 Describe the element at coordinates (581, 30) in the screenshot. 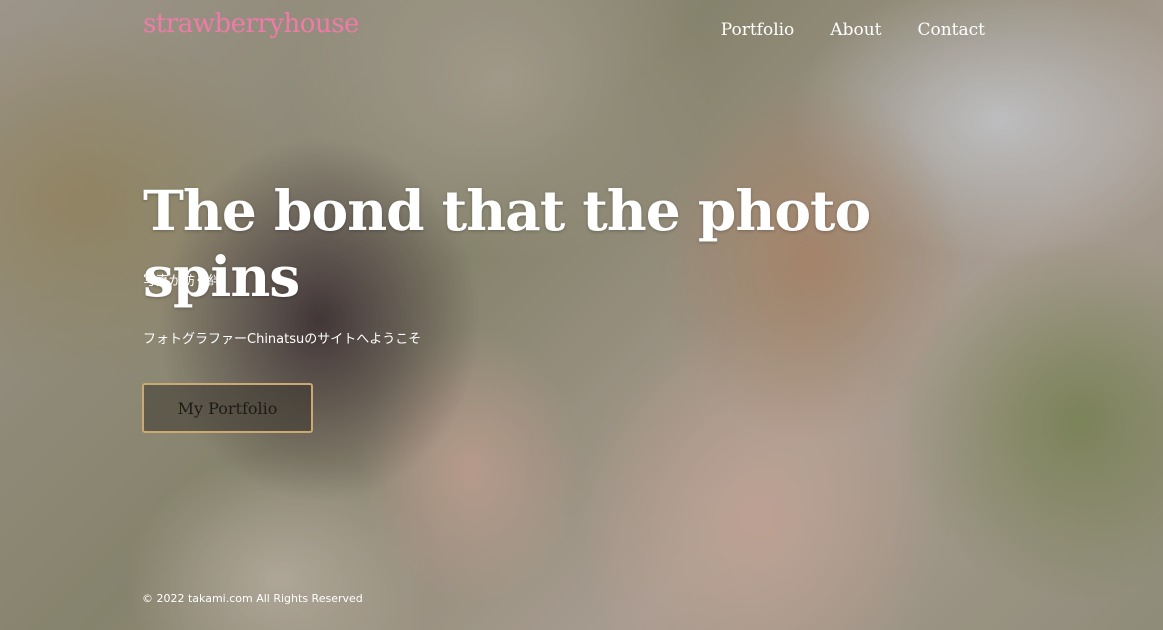

I see `site-header: strawberryhouse Portfolio About Contact` at that location.